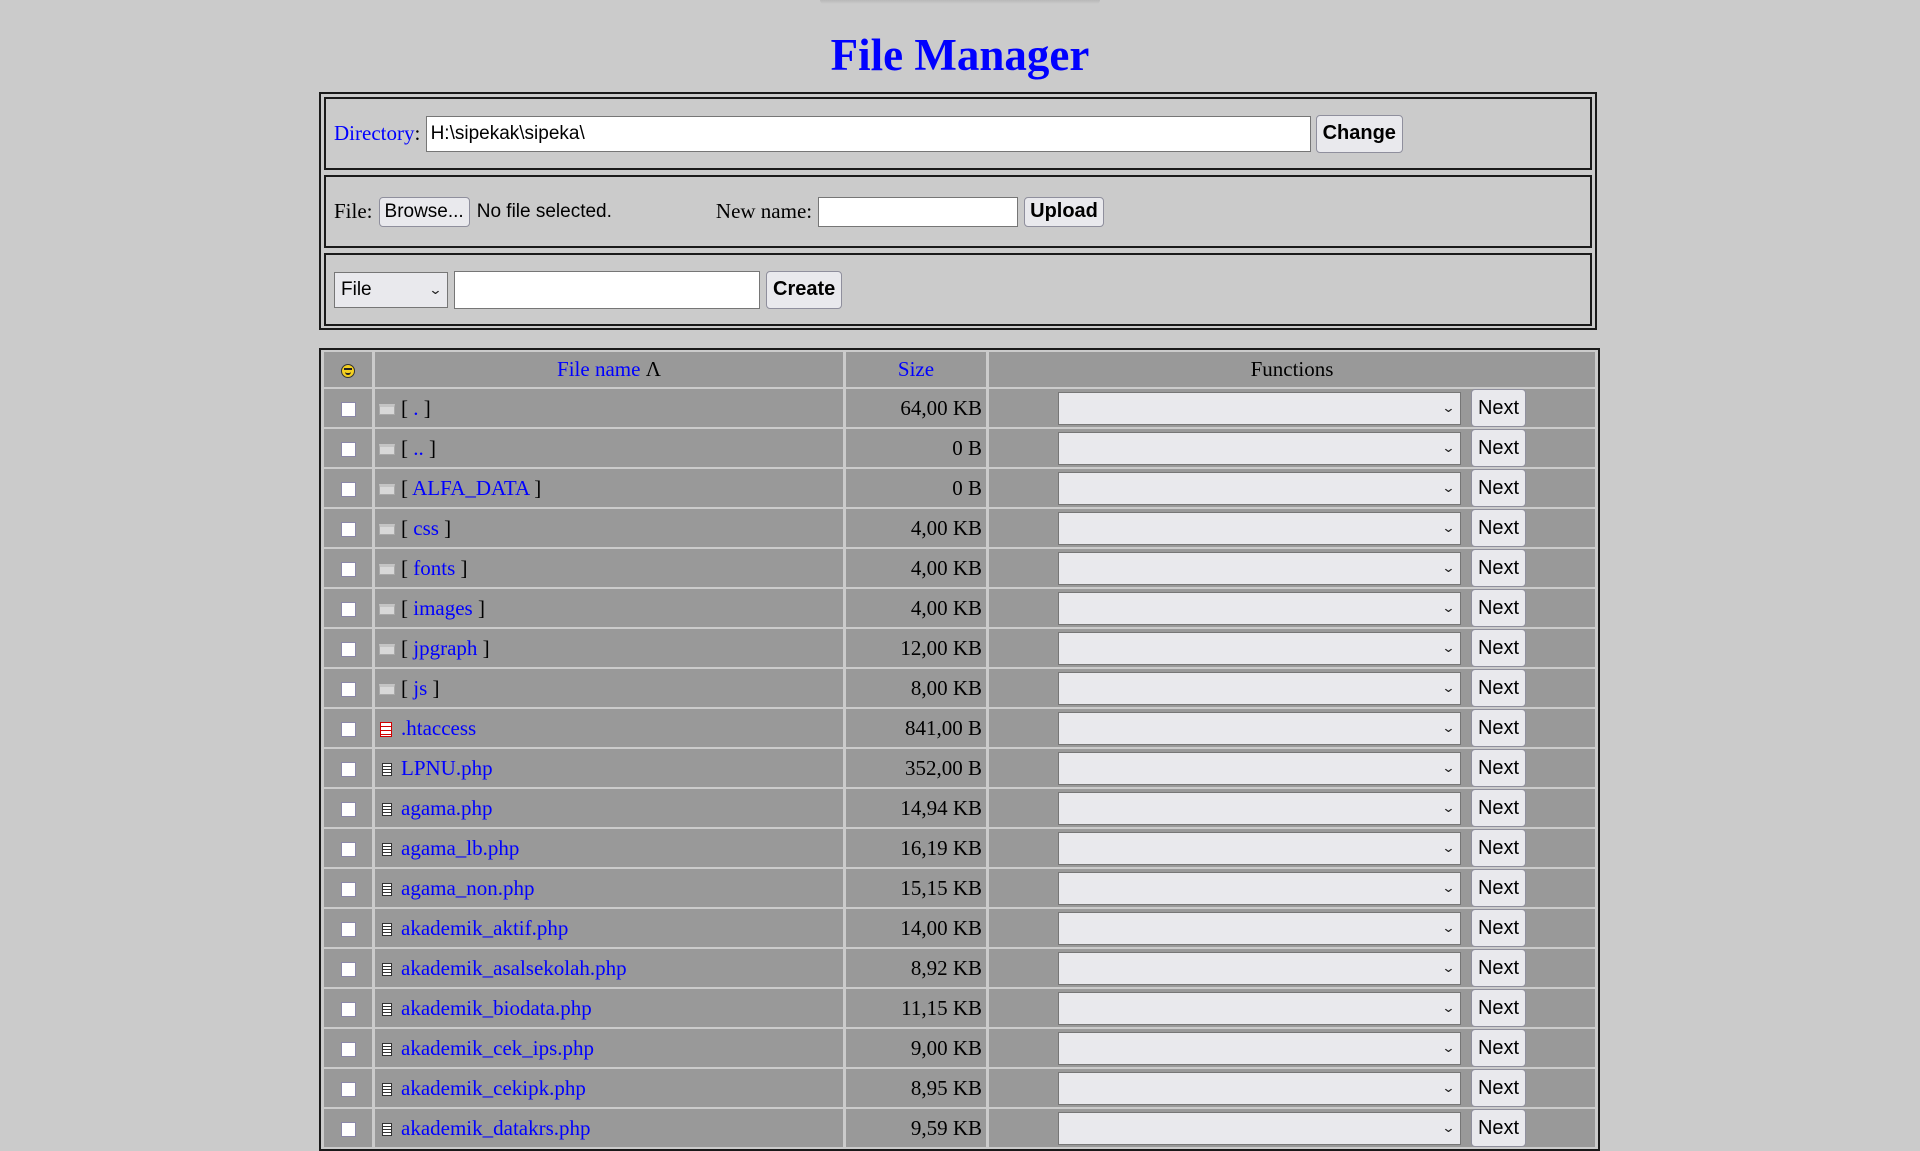 This screenshot has height=1151, width=1920. What do you see at coordinates (609, 568) in the screenshot?
I see `name-cell: [ fonts ]` at bounding box center [609, 568].